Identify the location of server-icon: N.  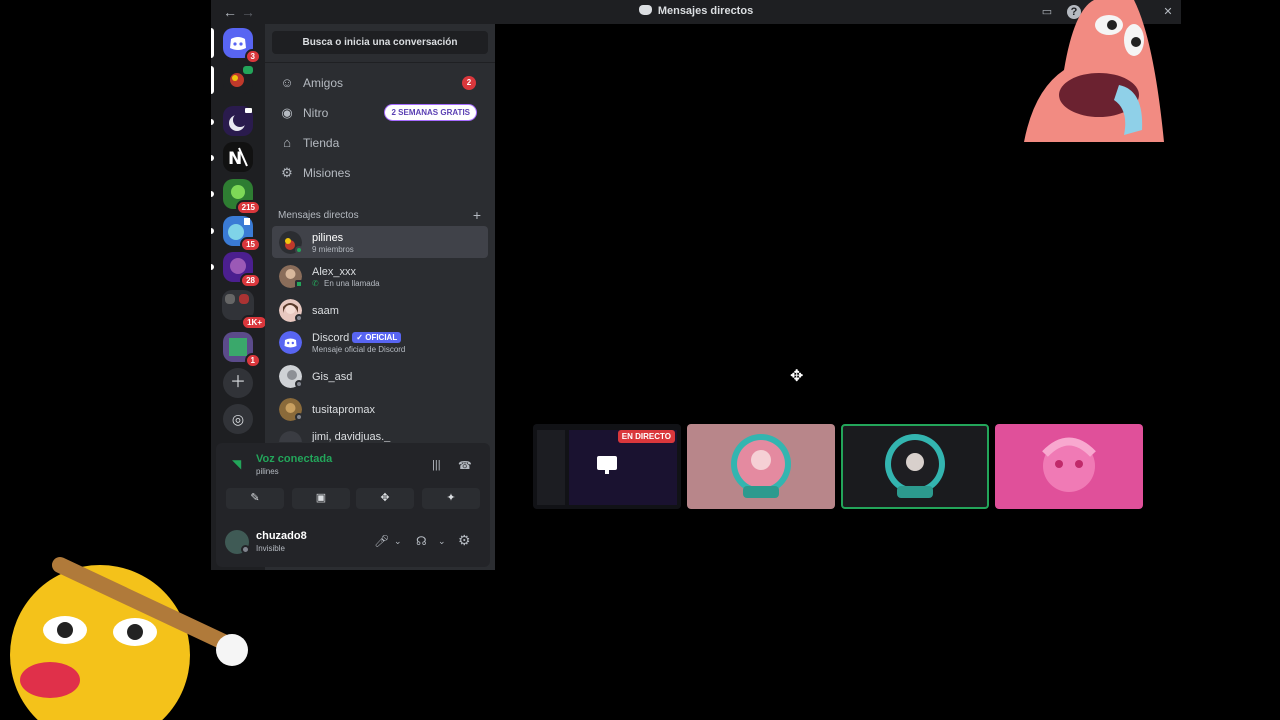
(238, 157).